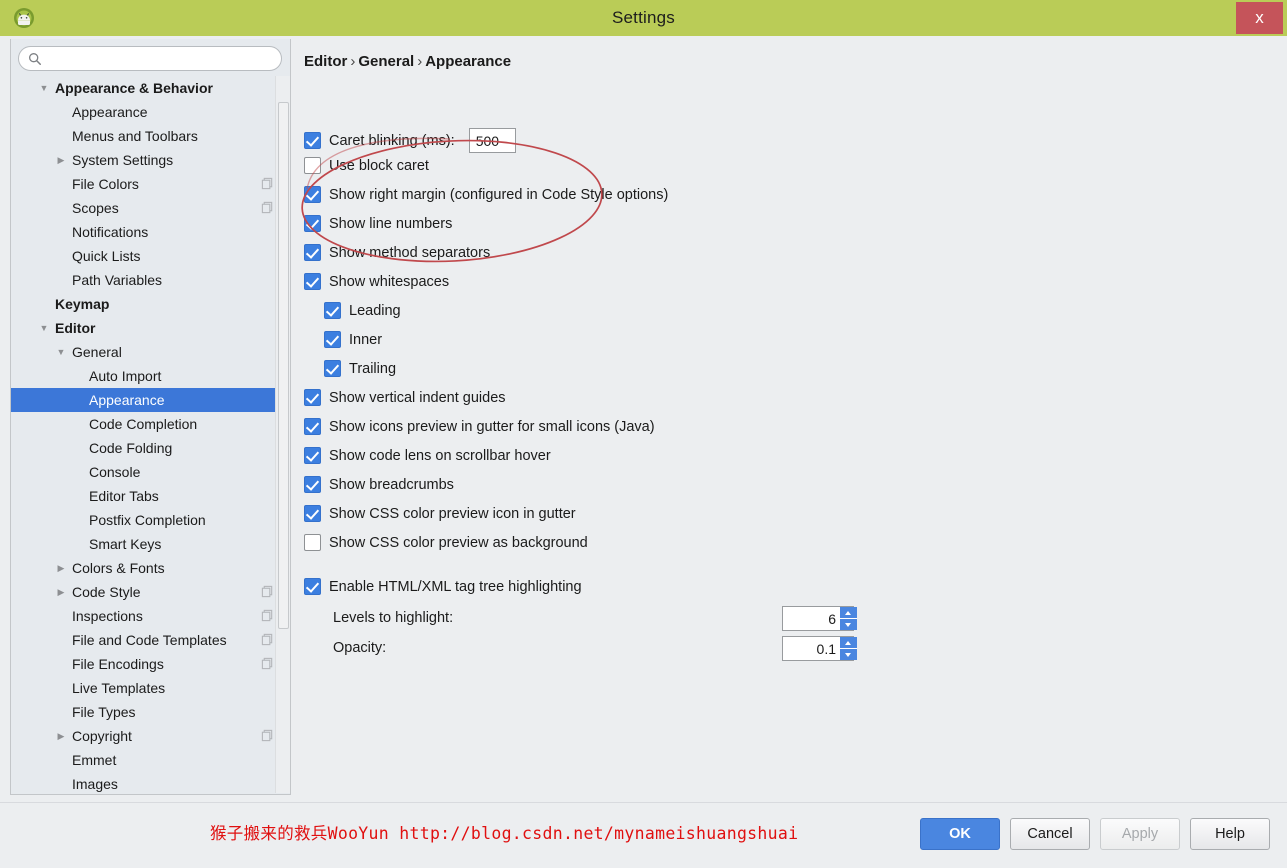 Image resolution: width=1287 pixels, height=868 pixels. I want to click on opacity-spin-buttons, so click(848, 648).